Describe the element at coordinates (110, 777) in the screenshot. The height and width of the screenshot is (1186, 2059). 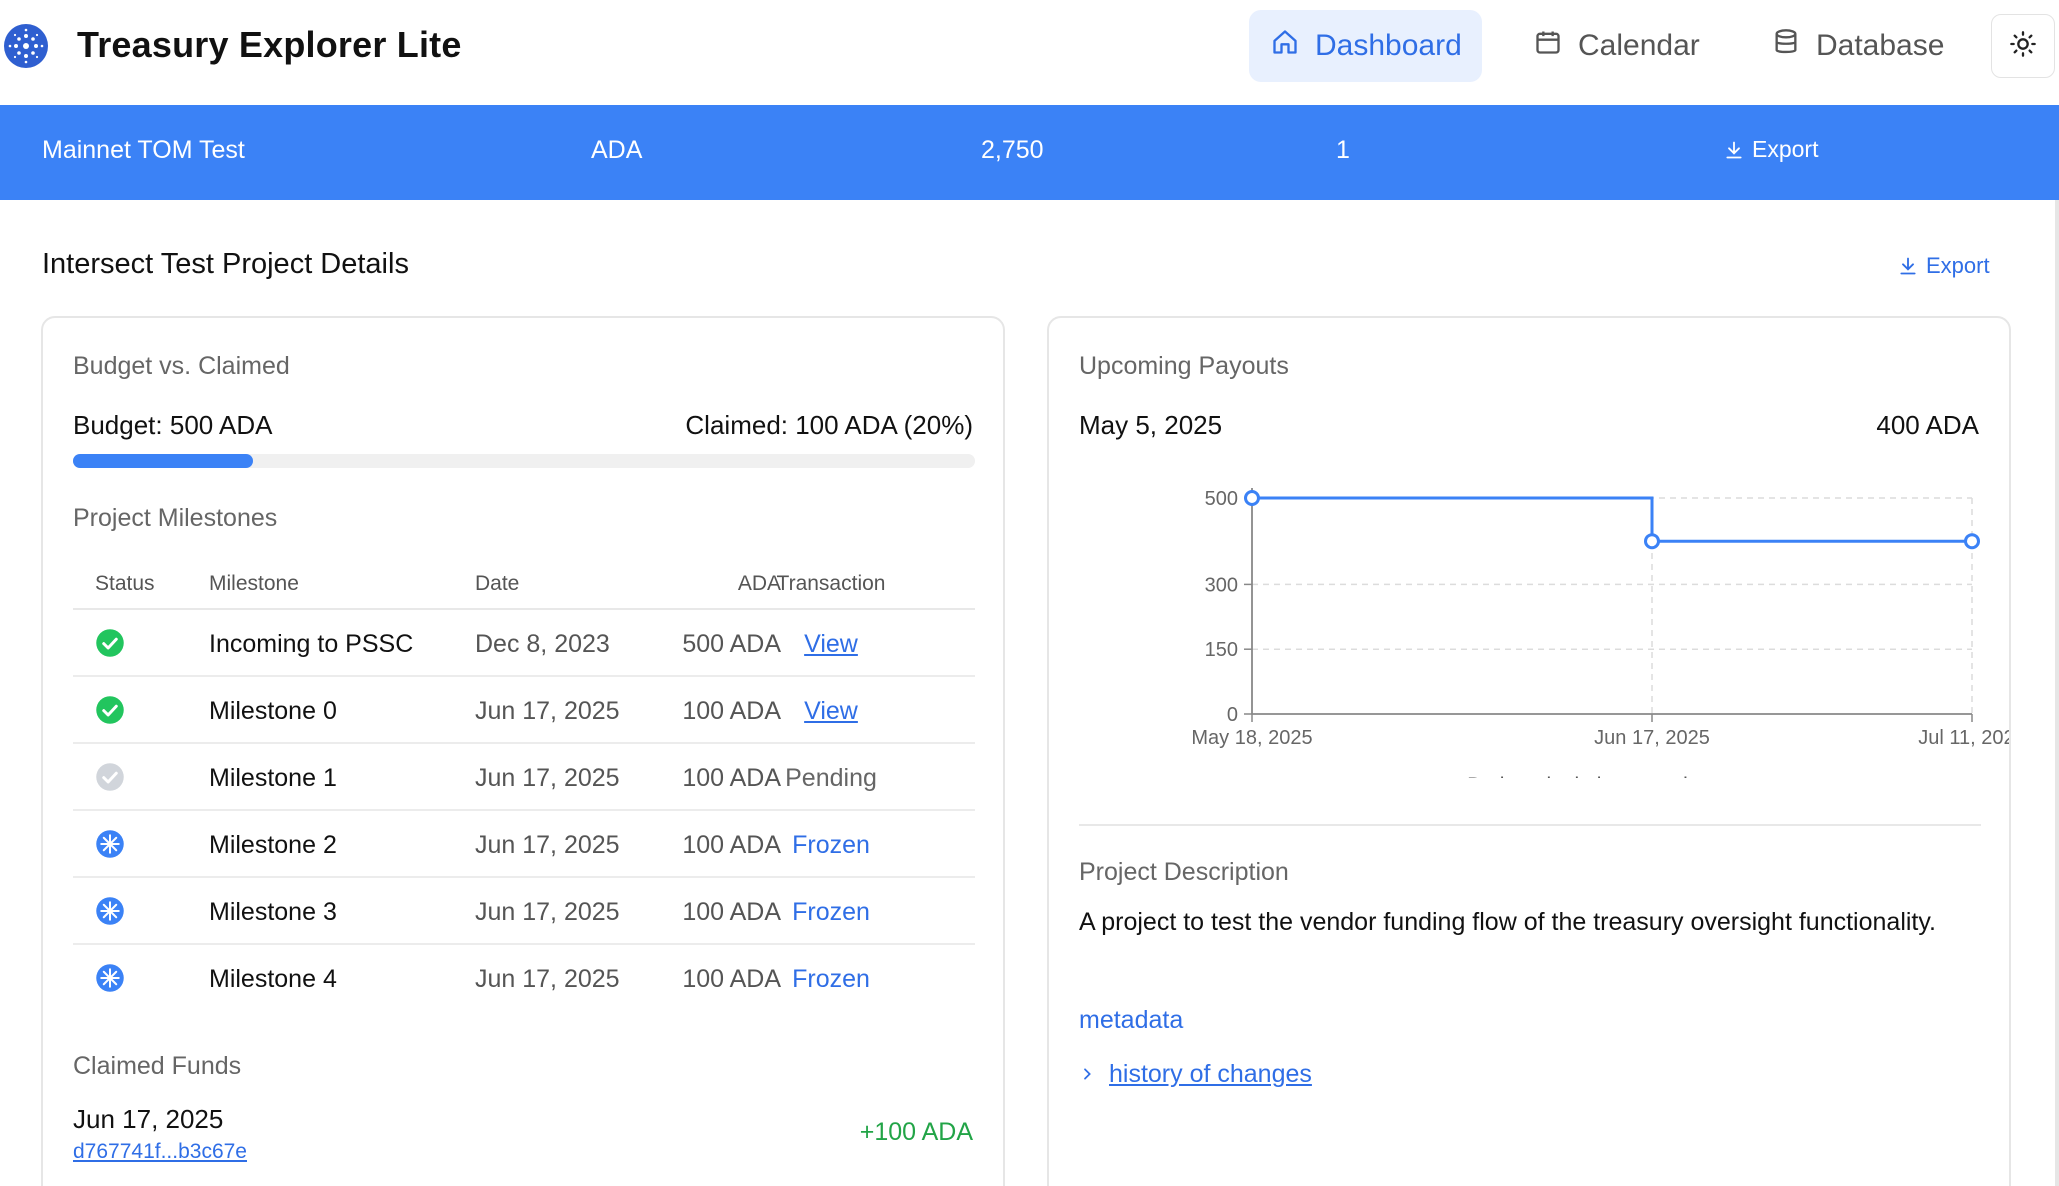
I see `pending-check-icon` at that location.